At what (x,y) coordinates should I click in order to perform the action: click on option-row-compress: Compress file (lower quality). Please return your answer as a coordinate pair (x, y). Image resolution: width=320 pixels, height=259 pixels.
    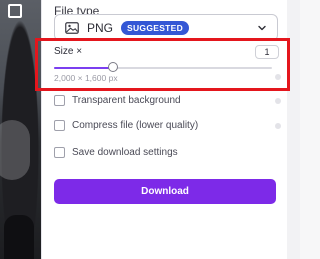
    Looking at the image, I should click on (126, 125).